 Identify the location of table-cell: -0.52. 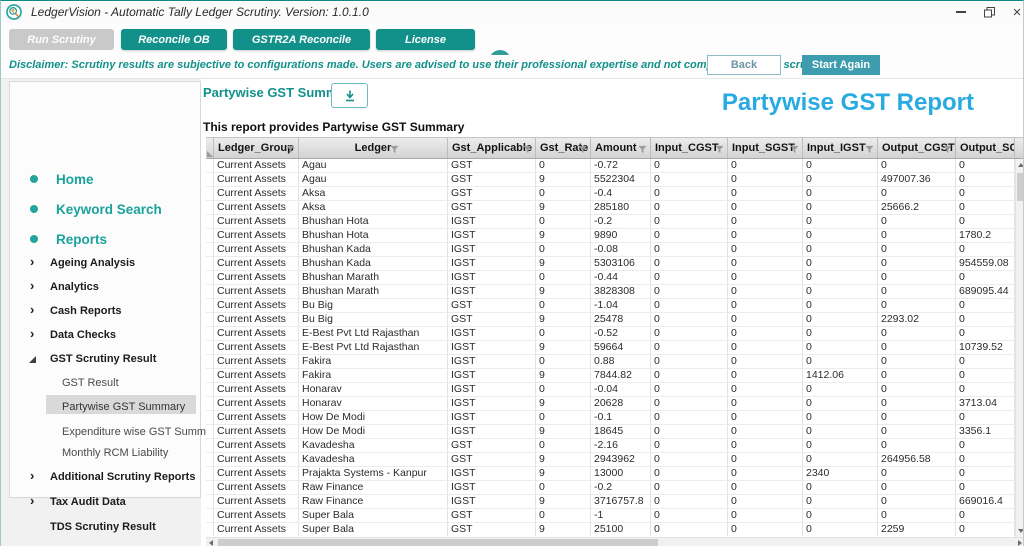
(621, 334).